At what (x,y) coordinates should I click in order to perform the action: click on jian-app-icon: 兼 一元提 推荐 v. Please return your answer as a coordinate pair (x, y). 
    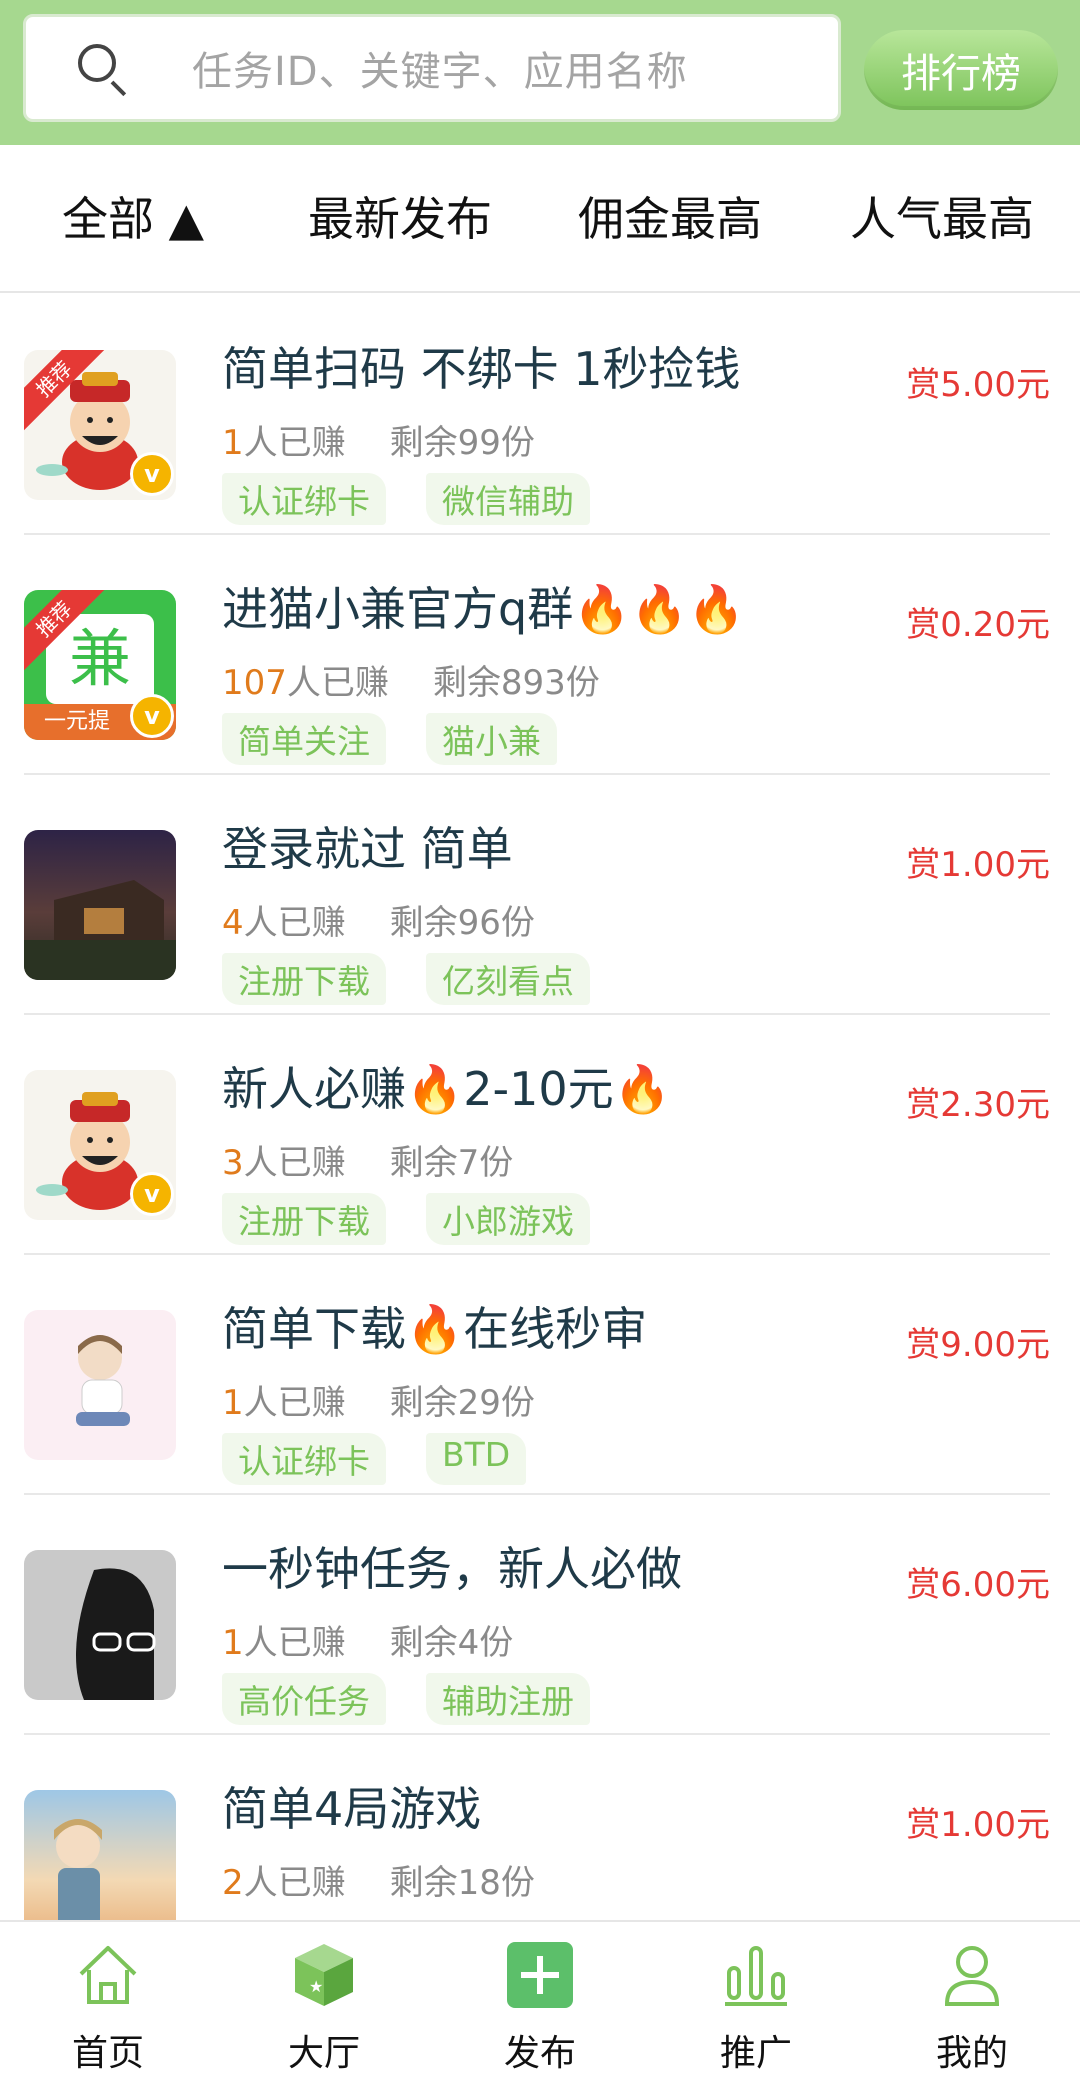
    Looking at the image, I should click on (100, 665).